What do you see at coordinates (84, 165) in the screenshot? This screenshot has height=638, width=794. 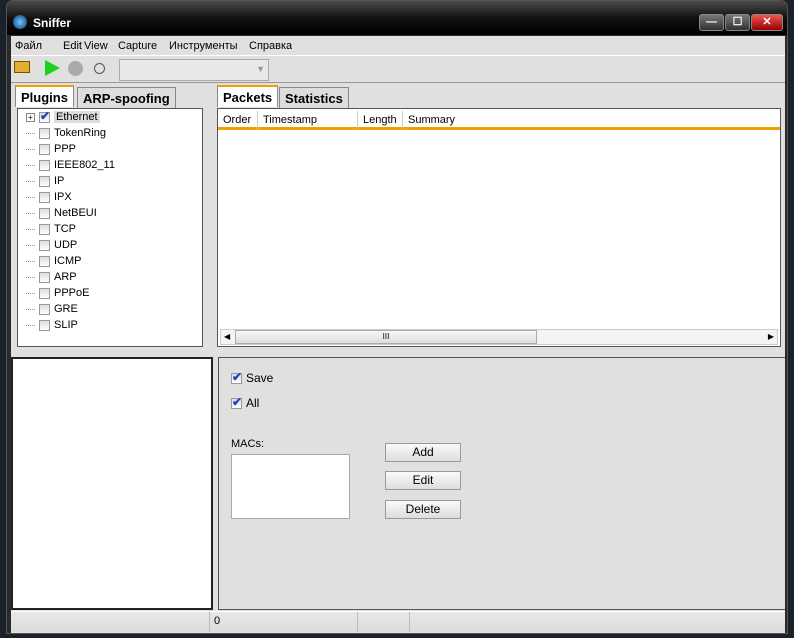 I see `plugin-label: IEEE802_11` at bounding box center [84, 165].